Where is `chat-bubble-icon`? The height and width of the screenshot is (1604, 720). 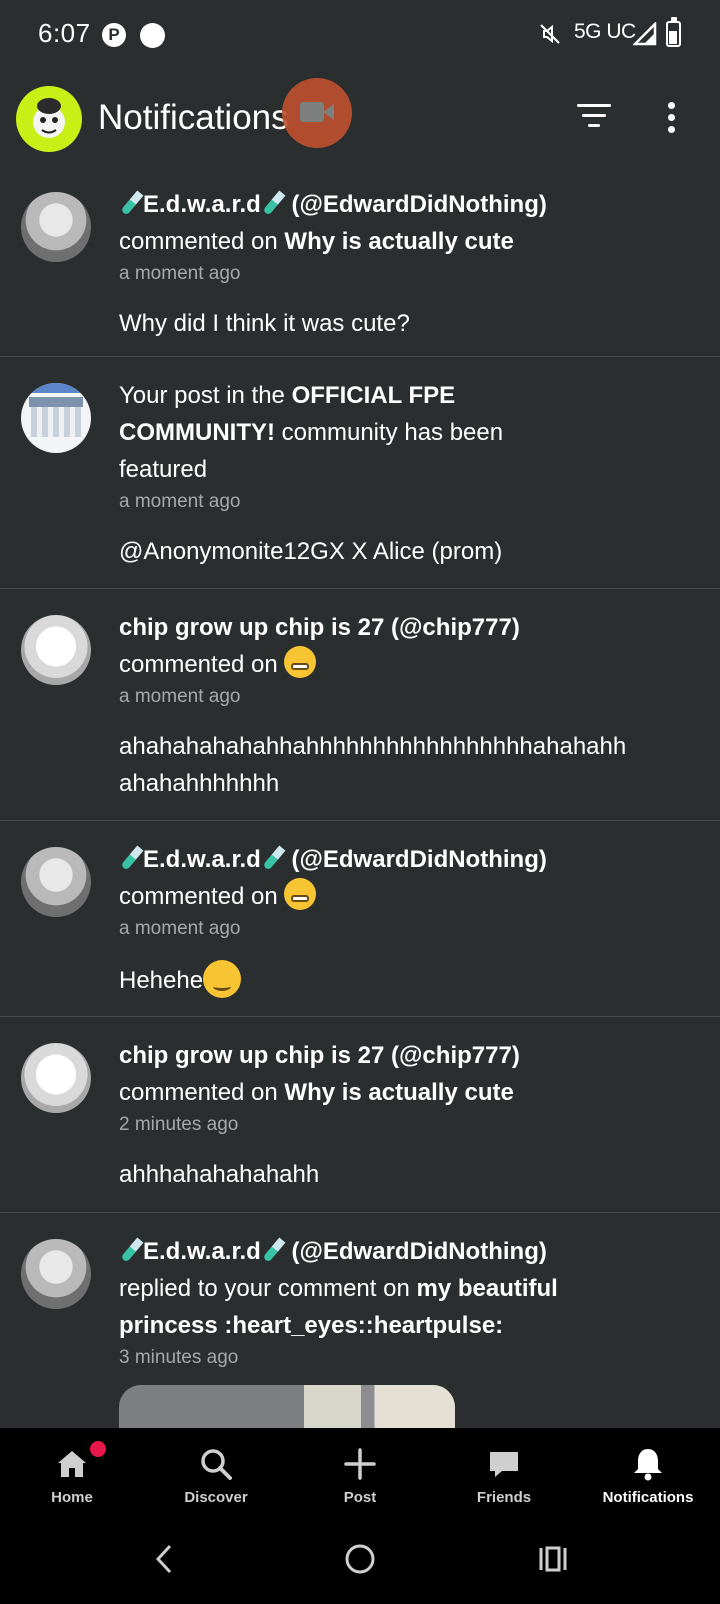 chat-bubble-icon is located at coordinates (504, 1464).